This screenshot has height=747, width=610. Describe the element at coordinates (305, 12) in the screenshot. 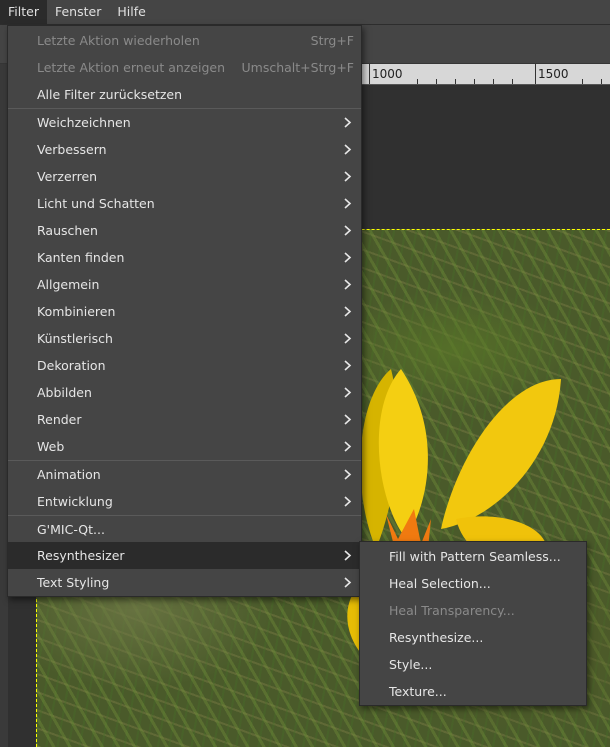

I see `menubar: Filter Fenster Hilfe` at that location.